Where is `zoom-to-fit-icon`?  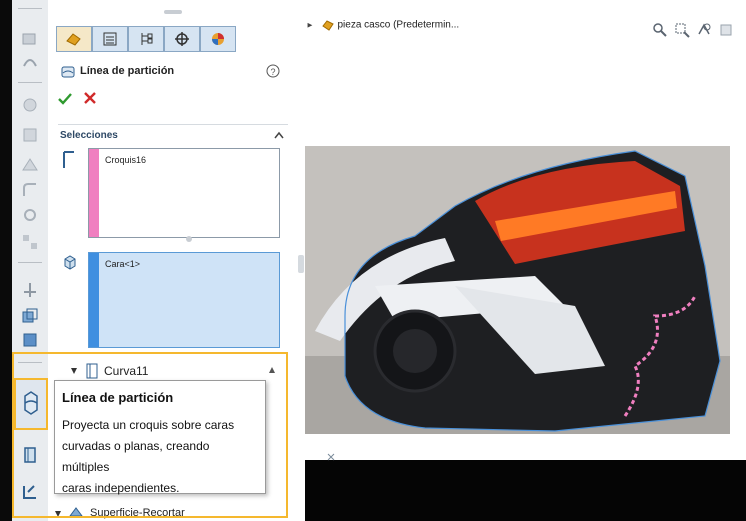 zoom-to-fit-icon is located at coordinates (660, 30).